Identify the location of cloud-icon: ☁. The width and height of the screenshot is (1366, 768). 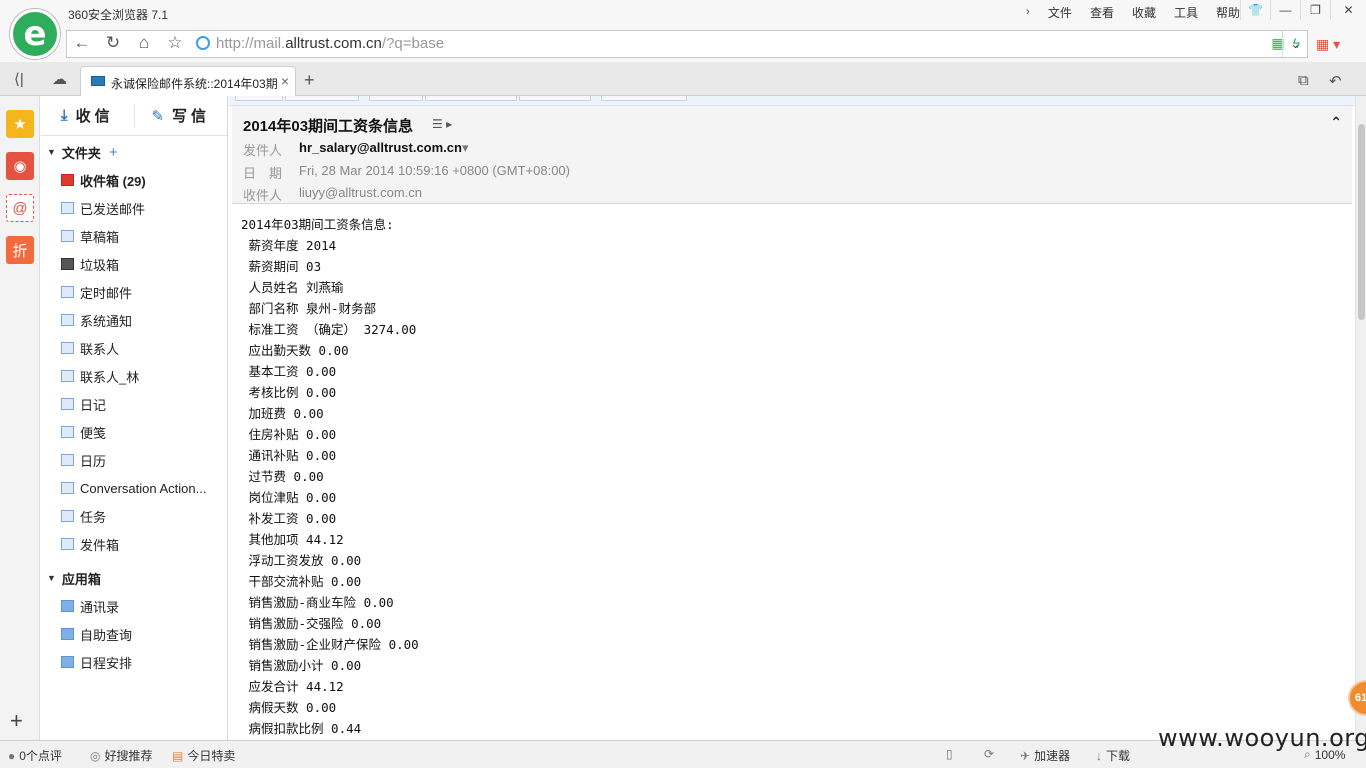
(59, 79).